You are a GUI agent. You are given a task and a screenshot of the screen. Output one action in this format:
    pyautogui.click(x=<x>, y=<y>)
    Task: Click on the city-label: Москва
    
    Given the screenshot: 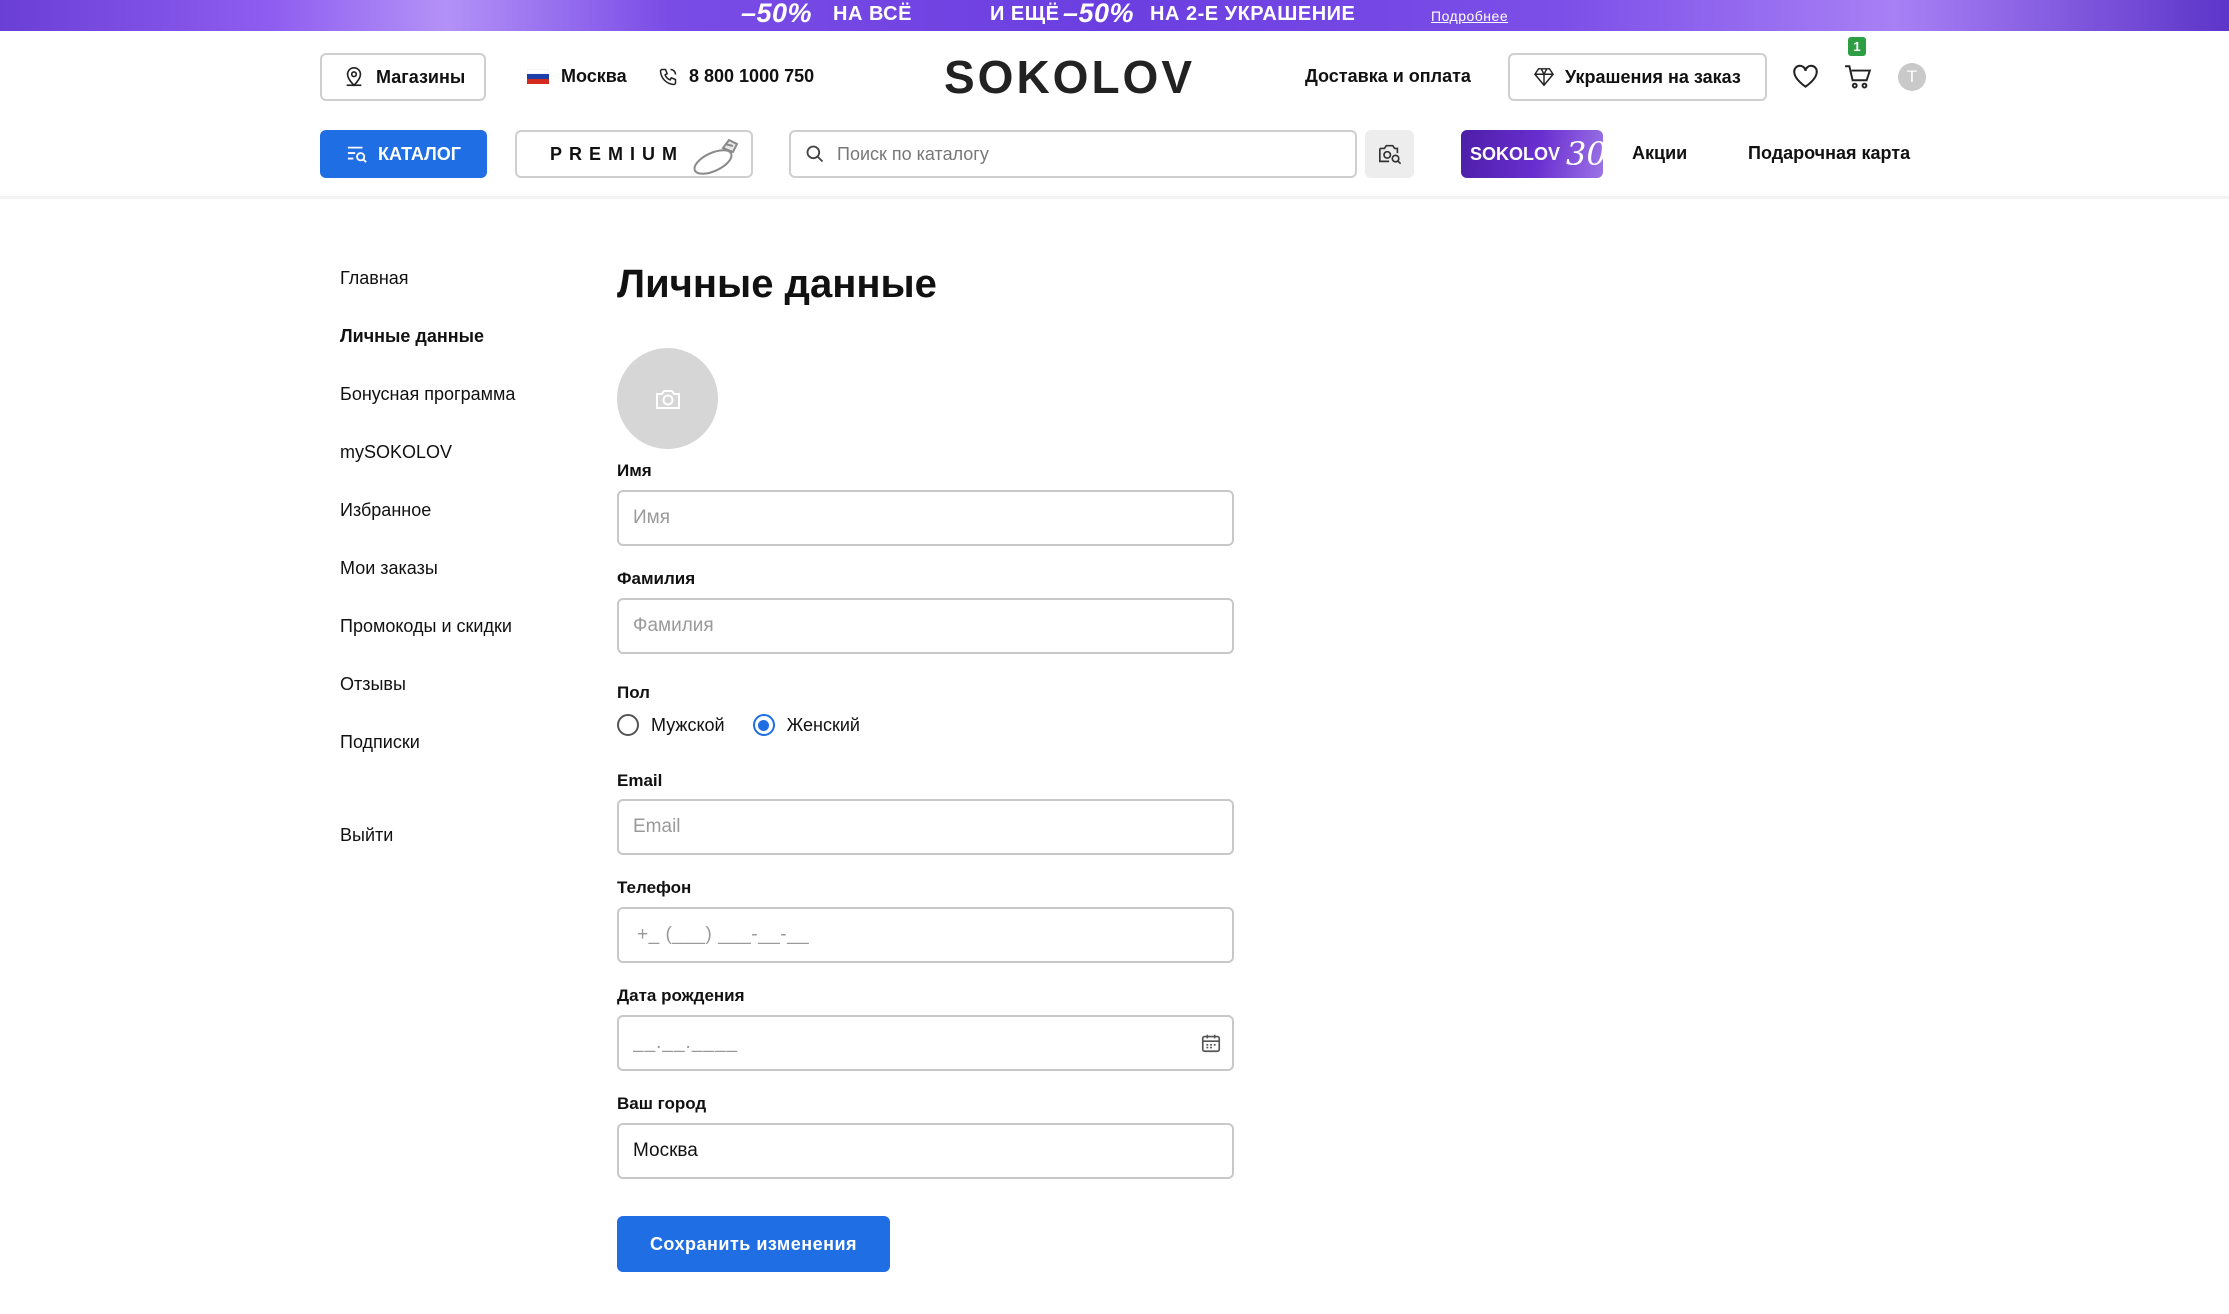 What is the action you would take?
    pyautogui.click(x=594, y=76)
    